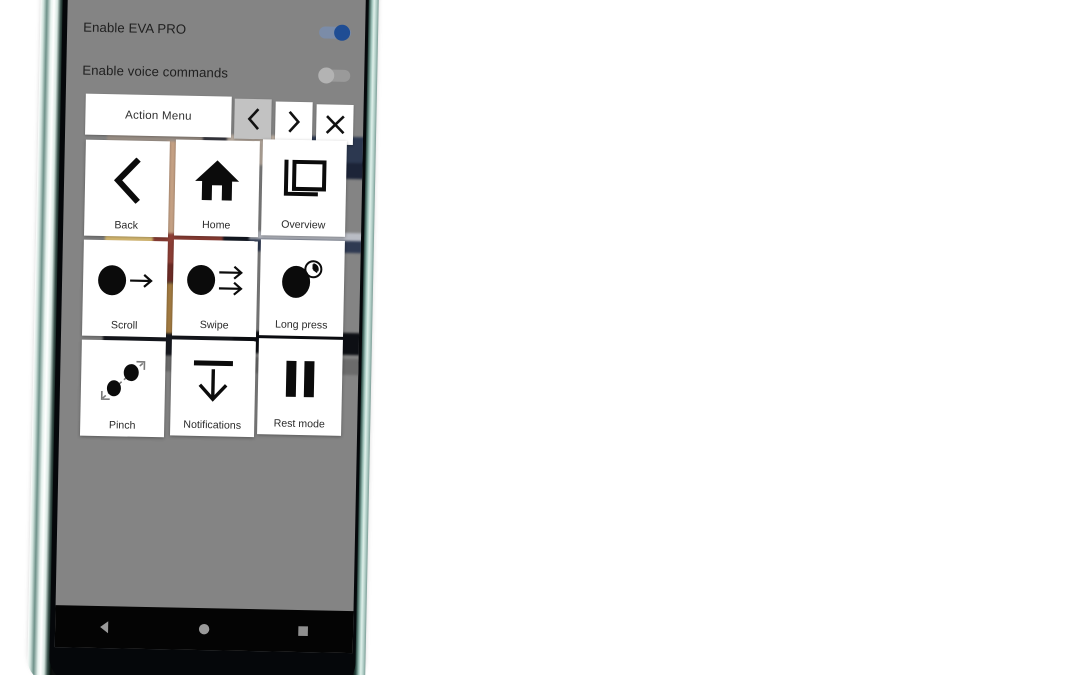 The image size is (1080, 675). I want to click on back-triangle-icon, so click(104, 627).